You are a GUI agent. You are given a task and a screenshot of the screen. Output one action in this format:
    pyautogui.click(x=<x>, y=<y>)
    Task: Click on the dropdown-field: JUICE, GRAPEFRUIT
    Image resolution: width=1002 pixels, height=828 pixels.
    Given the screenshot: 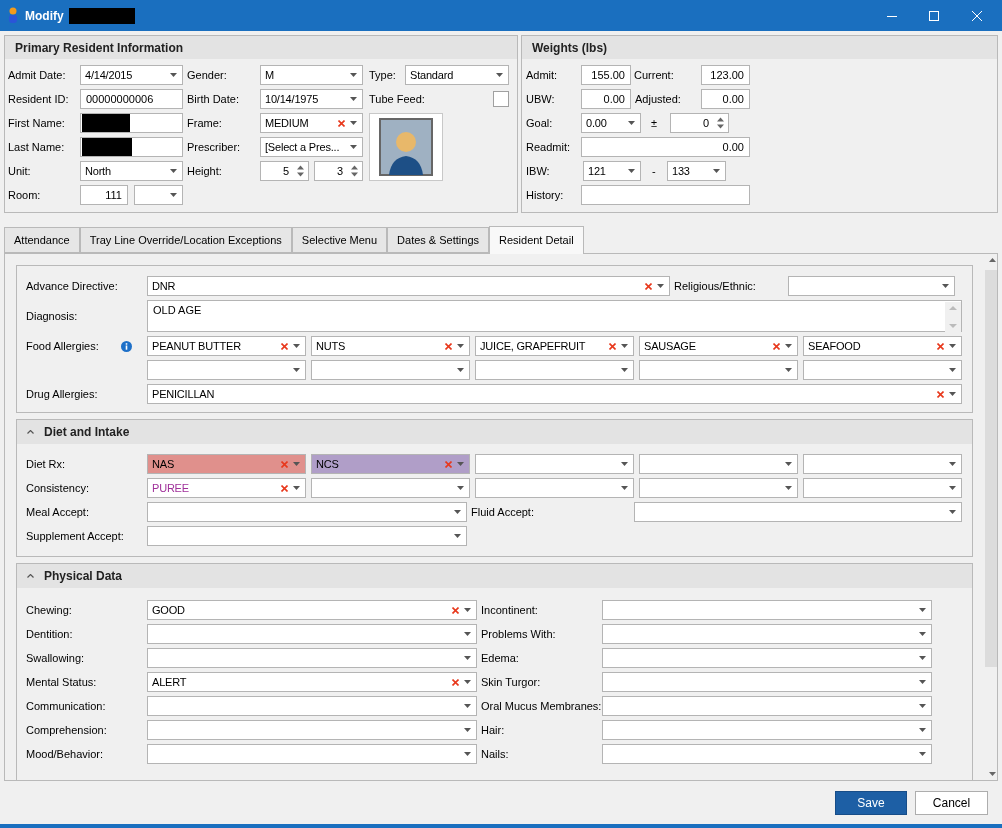 What is the action you would take?
    pyautogui.click(x=554, y=346)
    